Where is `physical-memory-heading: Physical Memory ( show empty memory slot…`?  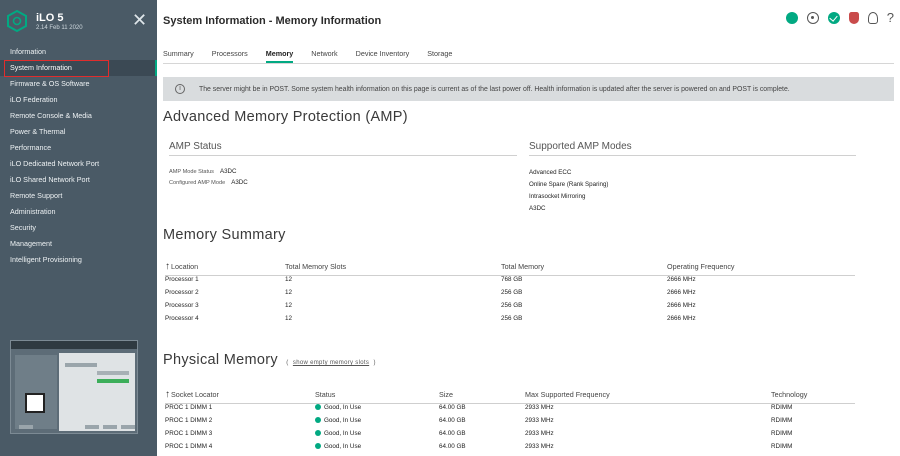
physical-memory-heading: Physical Memory ( show empty memory slot… is located at coordinates (269, 360).